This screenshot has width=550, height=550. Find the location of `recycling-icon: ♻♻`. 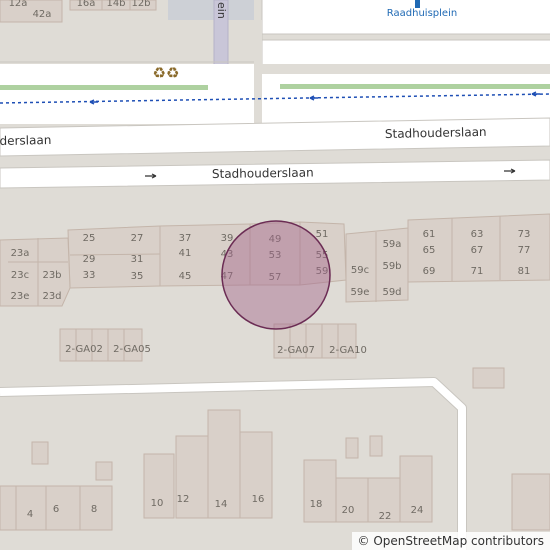

recycling-icon: ♻♻ is located at coordinates (166, 73).